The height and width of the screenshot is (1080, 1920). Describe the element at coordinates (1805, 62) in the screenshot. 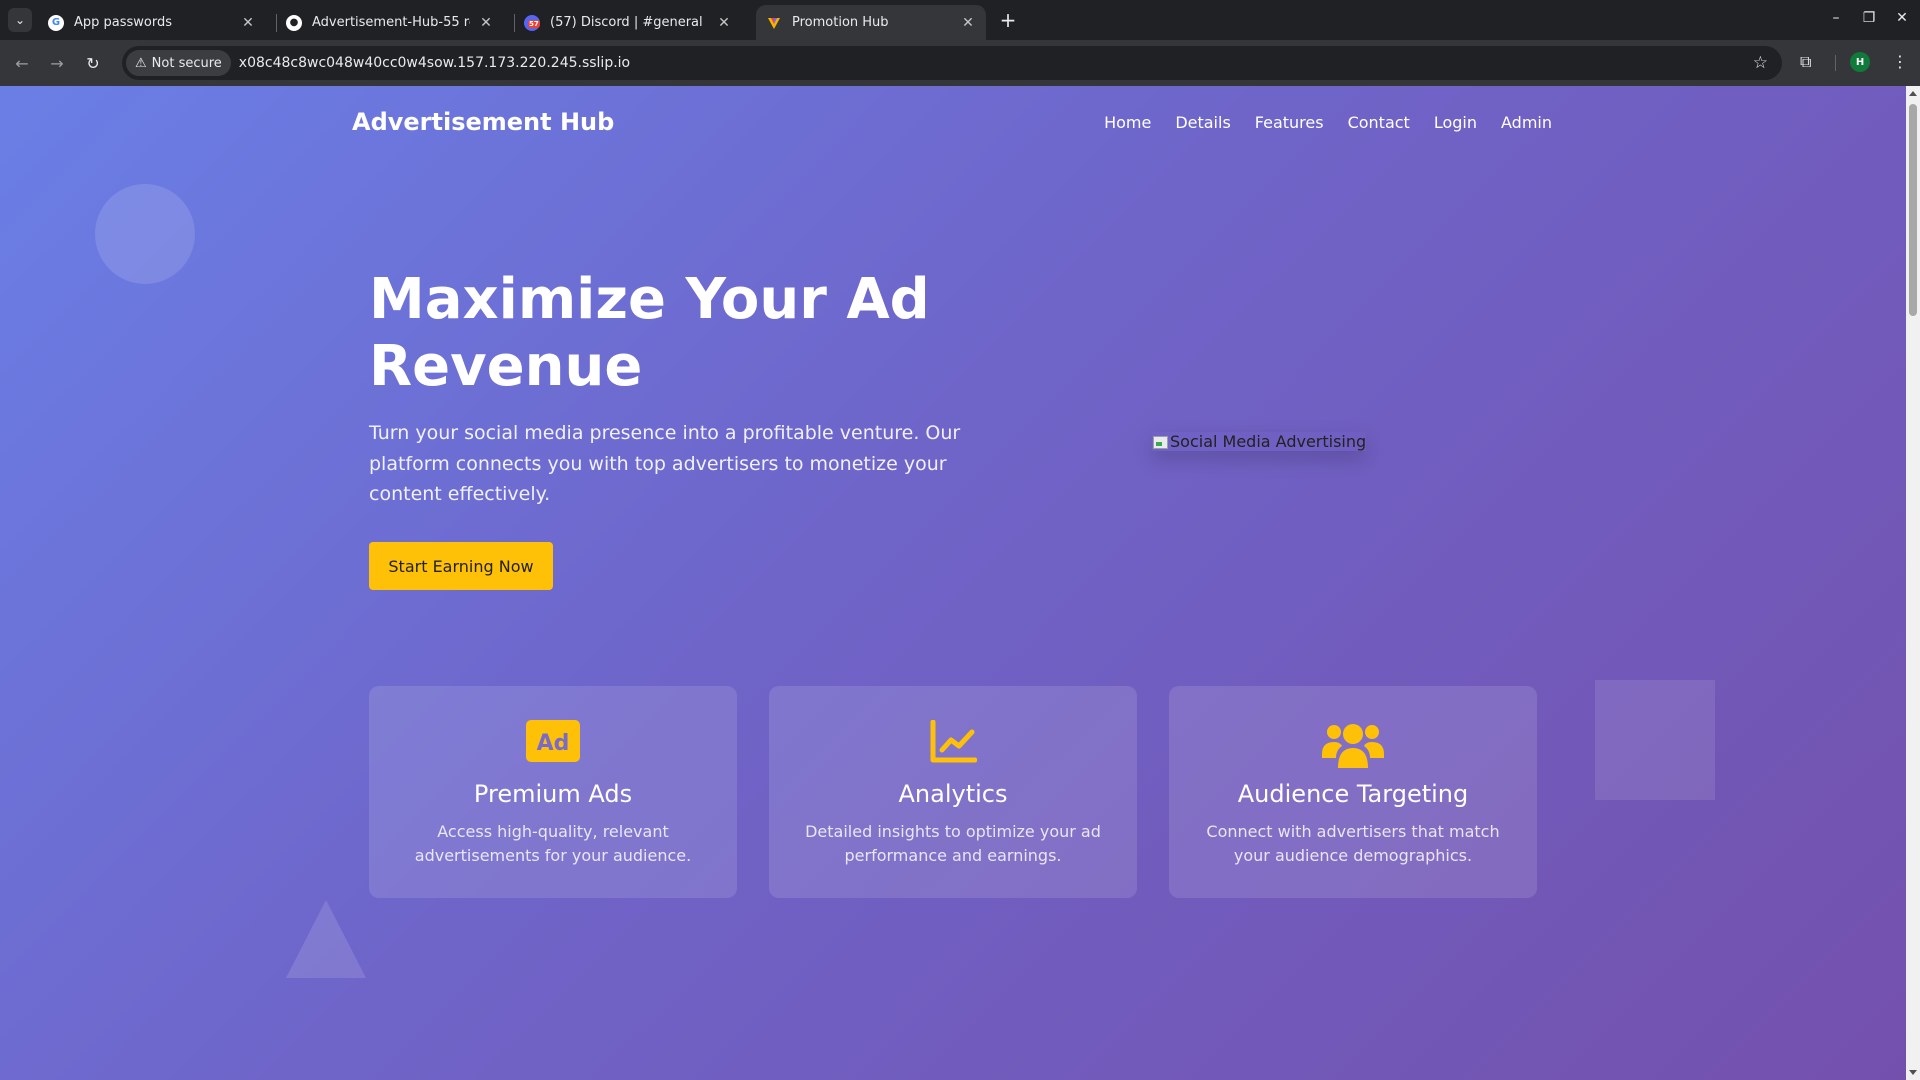

I see `extensions-icon: ⧉` at that location.